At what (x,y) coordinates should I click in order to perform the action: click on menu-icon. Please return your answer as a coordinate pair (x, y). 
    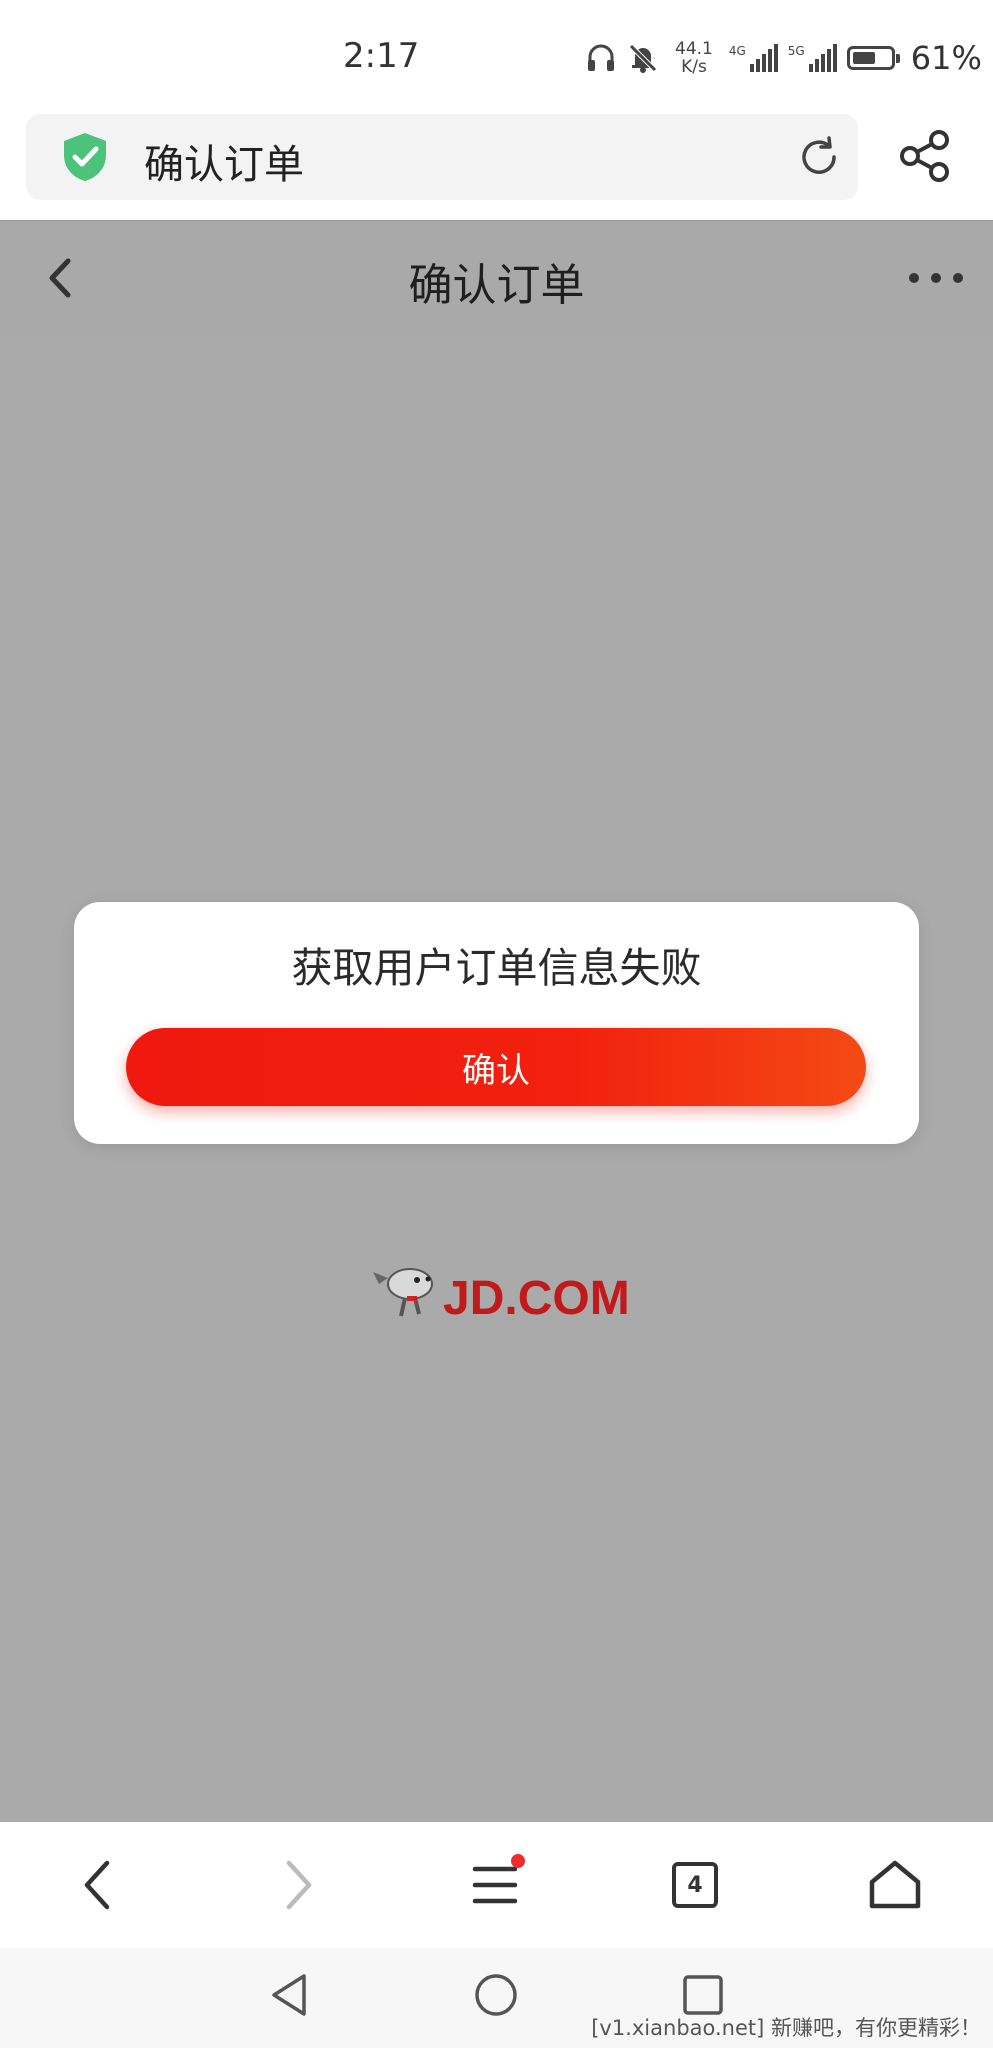
    Looking at the image, I should click on (495, 1885).